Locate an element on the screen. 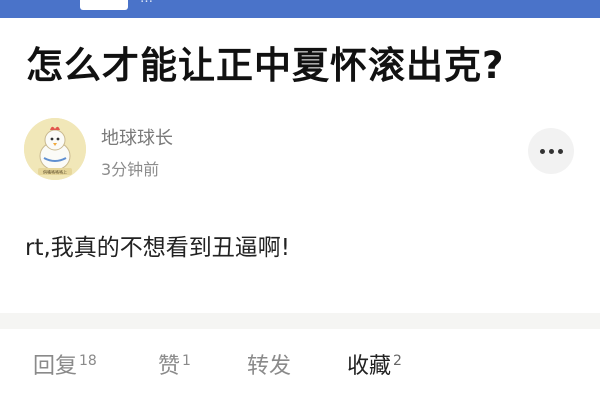 The width and height of the screenshot is (600, 400). top-tab is located at coordinates (104, 5).